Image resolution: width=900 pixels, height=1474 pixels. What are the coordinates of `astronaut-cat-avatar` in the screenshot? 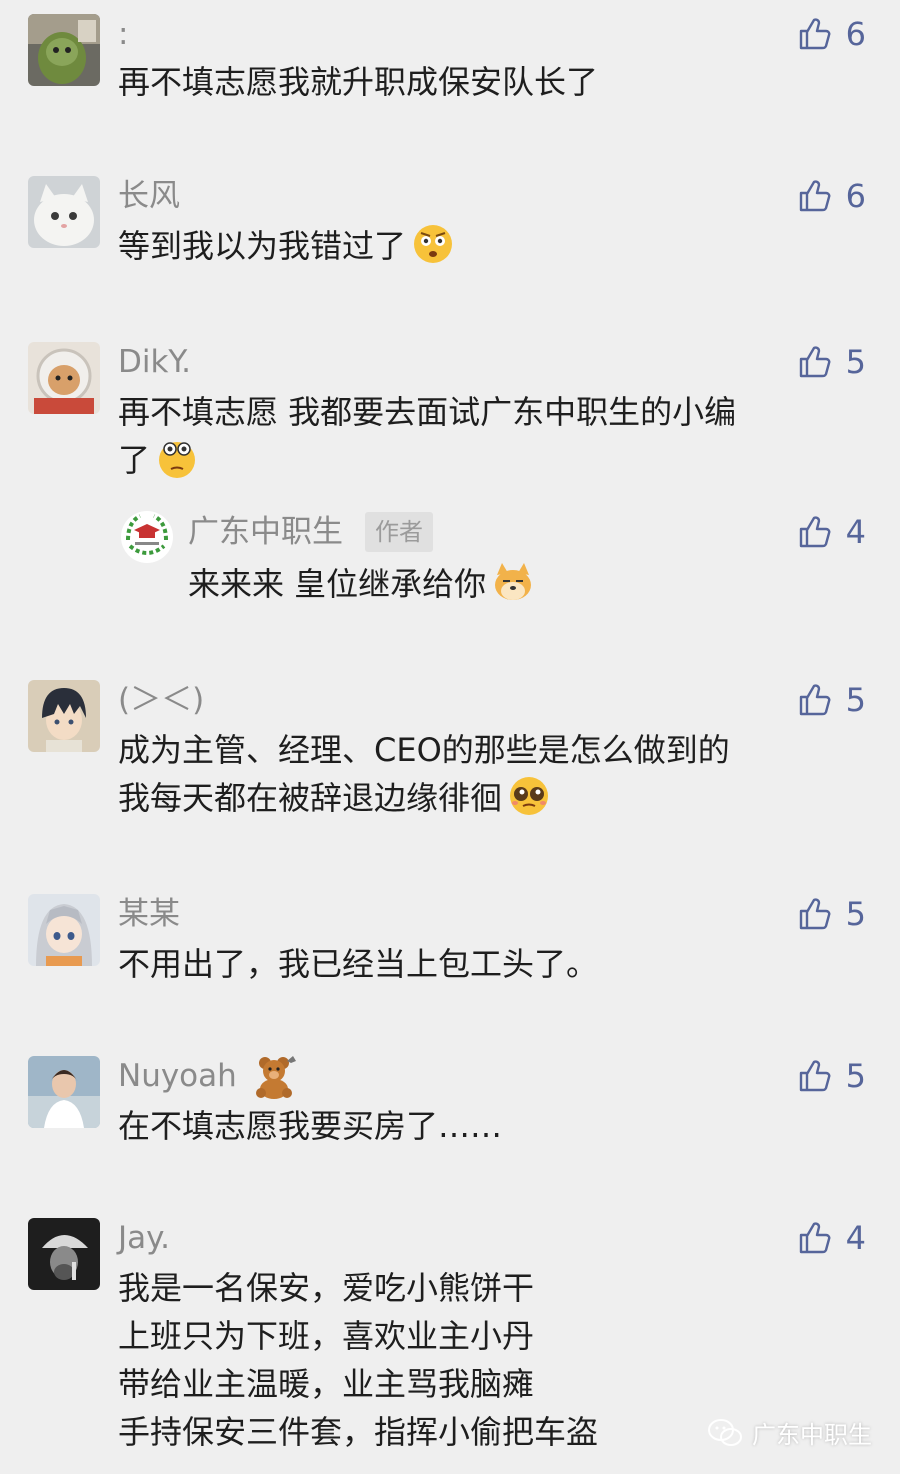 It's located at (64, 378).